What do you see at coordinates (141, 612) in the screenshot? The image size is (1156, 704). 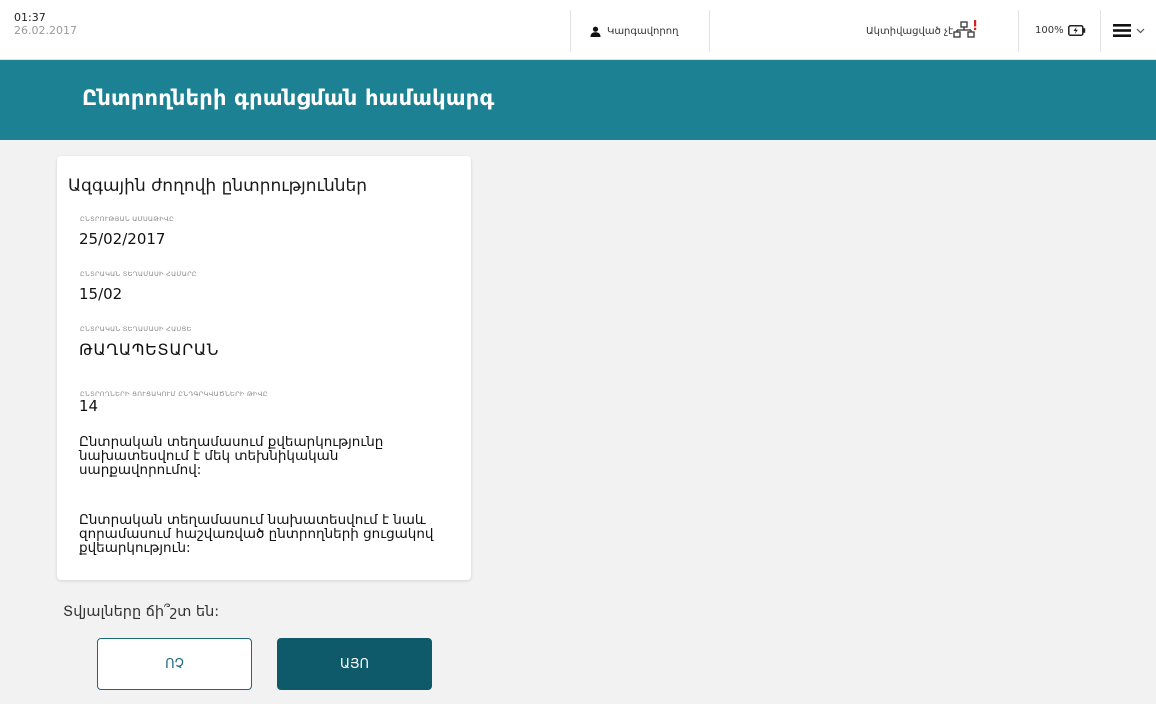 I see `confirmation-question: Տվյալները ճի՞շտ են:` at bounding box center [141, 612].